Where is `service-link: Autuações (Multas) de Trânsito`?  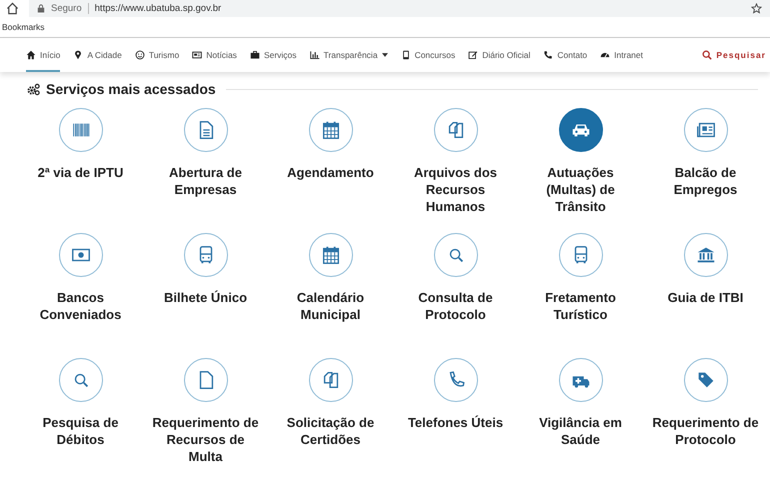
service-link: Autuações (Multas) de Trânsito is located at coordinates (580, 170).